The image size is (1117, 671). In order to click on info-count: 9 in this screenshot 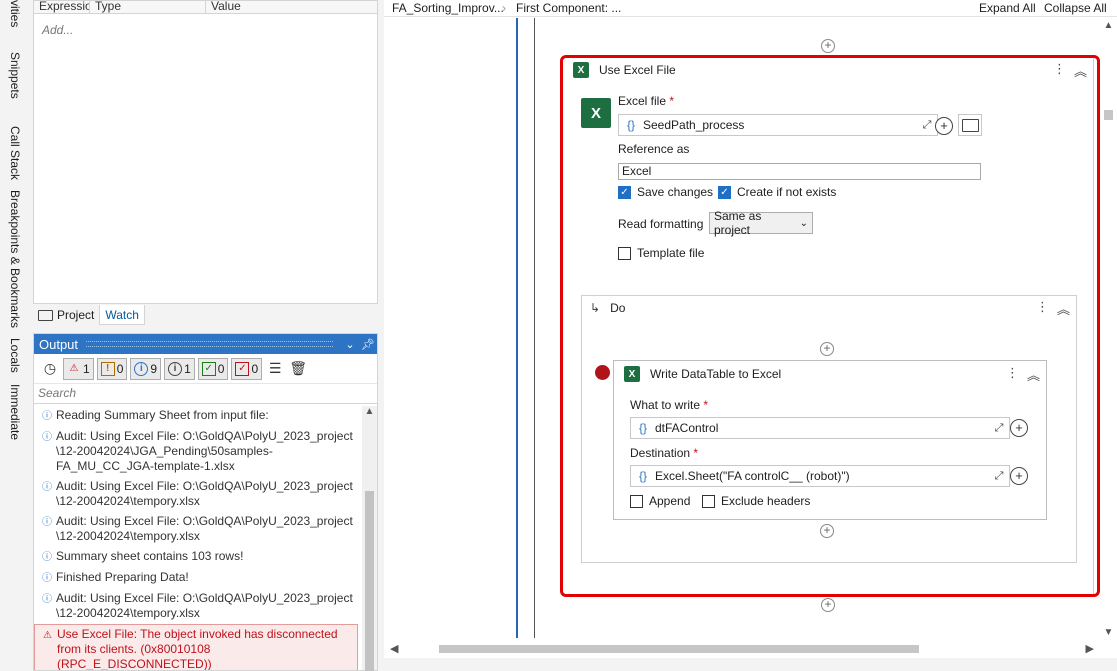, I will do `click(154, 368)`.